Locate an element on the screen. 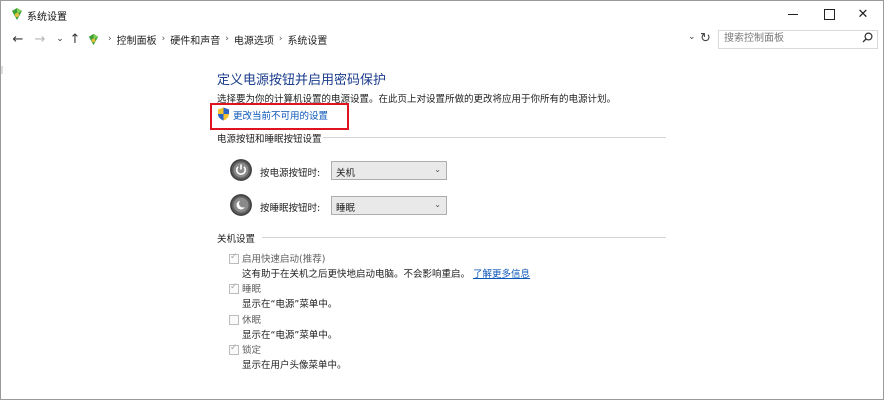  sleep-menu-label: 睡眠 is located at coordinates (252, 289).